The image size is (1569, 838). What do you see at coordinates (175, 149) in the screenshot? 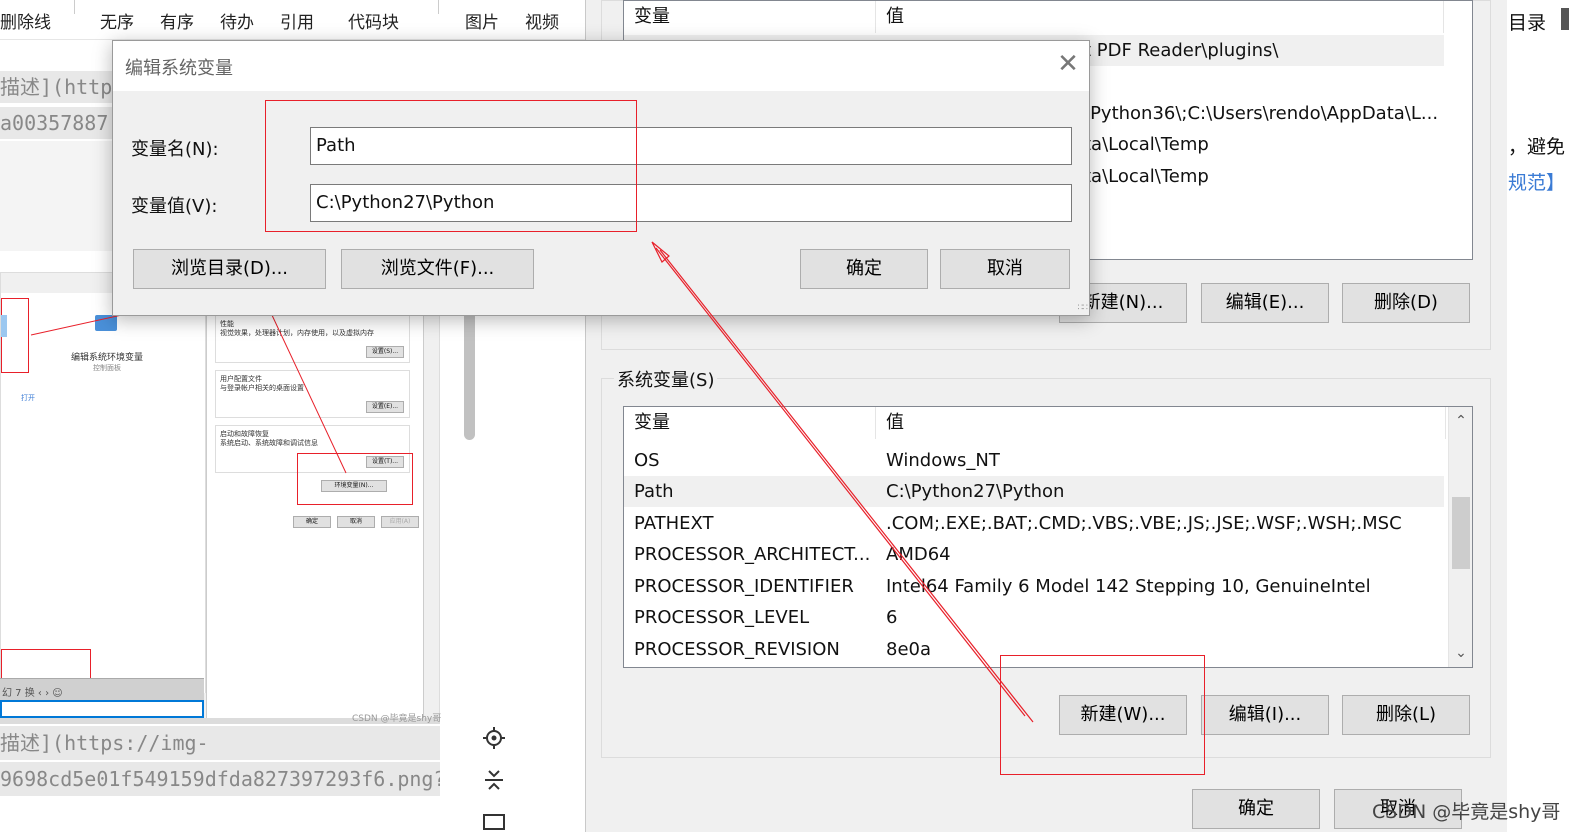
I see `variable-name-label: 变量名(N):` at bounding box center [175, 149].